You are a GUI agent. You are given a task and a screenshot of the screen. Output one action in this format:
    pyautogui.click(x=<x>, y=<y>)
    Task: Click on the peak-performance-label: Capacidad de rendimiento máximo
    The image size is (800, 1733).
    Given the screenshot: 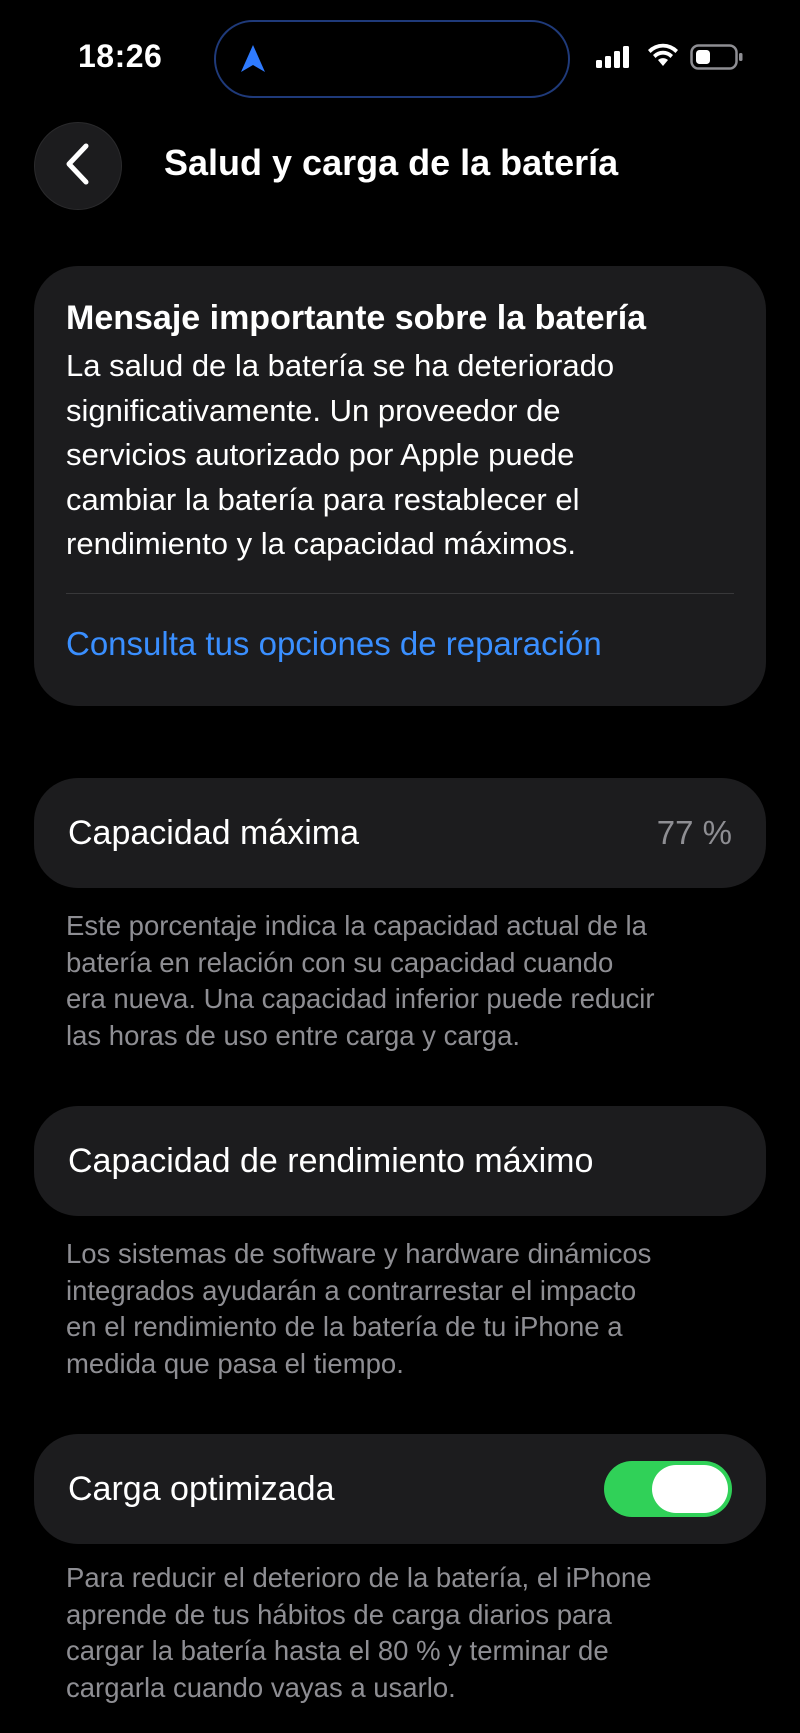 What is the action you would take?
    pyautogui.click(x=331, y=1160)
    